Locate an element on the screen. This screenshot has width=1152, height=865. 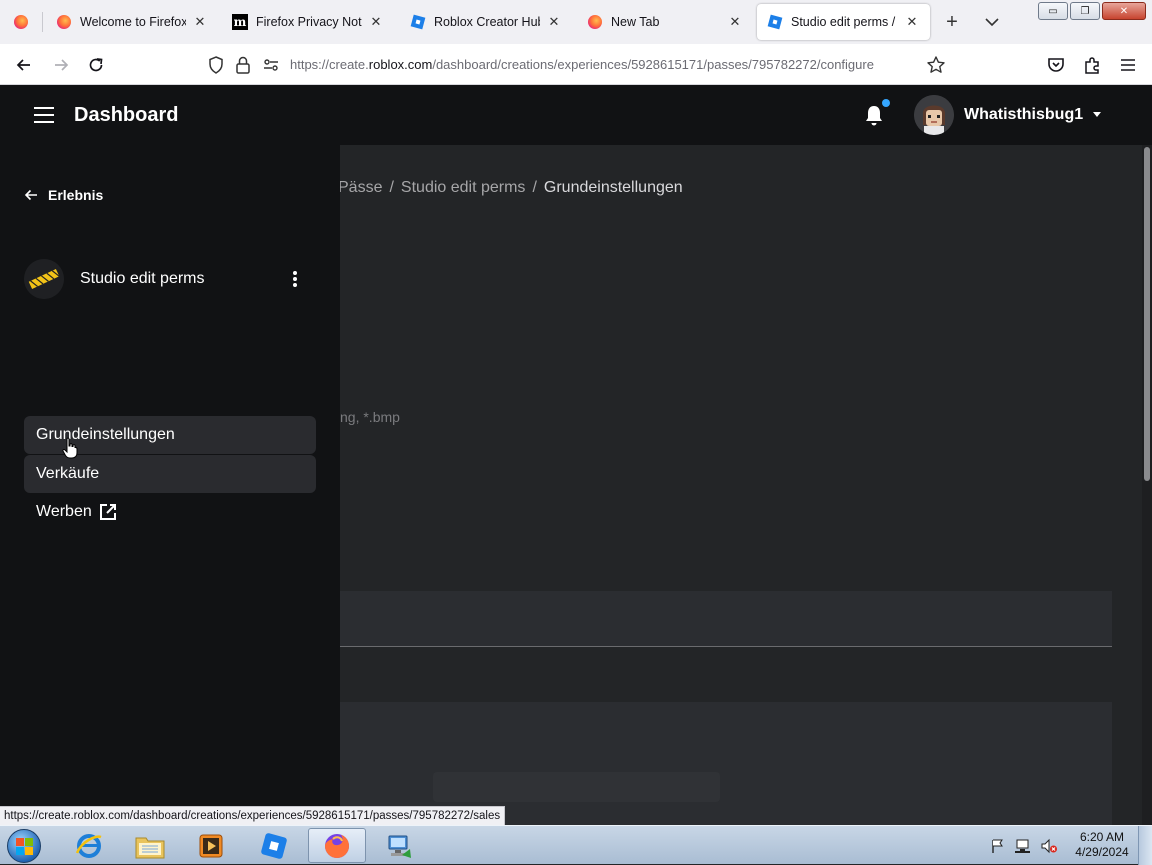
back-to-experience-link: Erlebnis is located at coordinates (63, 195).